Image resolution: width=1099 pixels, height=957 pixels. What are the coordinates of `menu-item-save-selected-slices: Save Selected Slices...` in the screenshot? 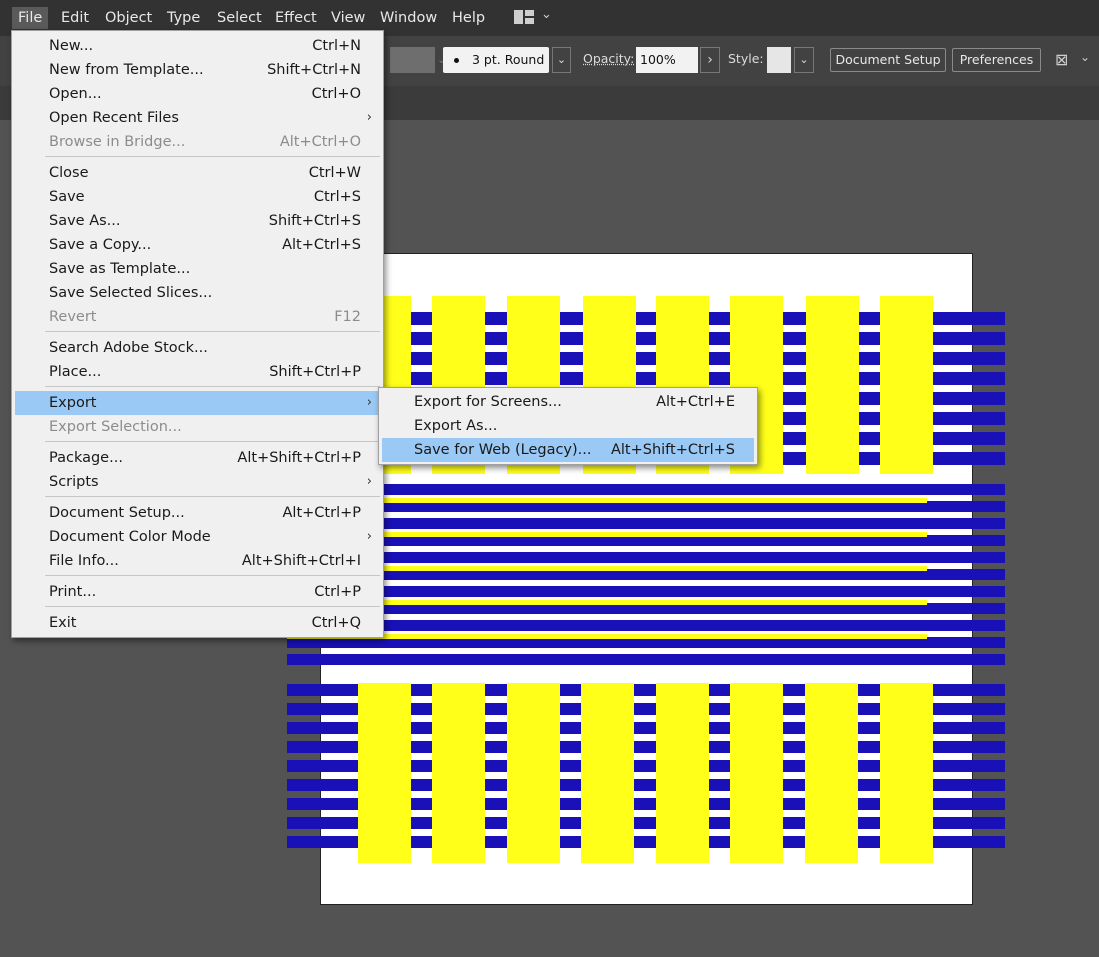 It's located at (197, 293).